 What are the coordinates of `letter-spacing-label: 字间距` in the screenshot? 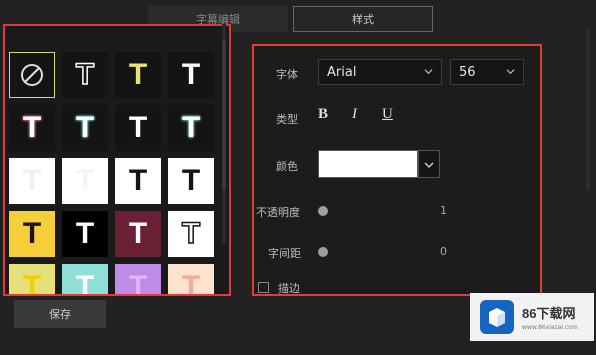 It's located at (284, 253).